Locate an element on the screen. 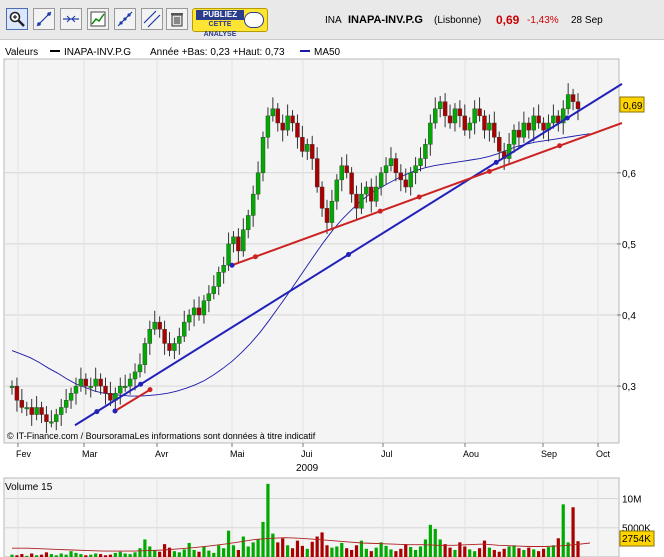  trendline-tool-button is located at coordinates (44, 19).